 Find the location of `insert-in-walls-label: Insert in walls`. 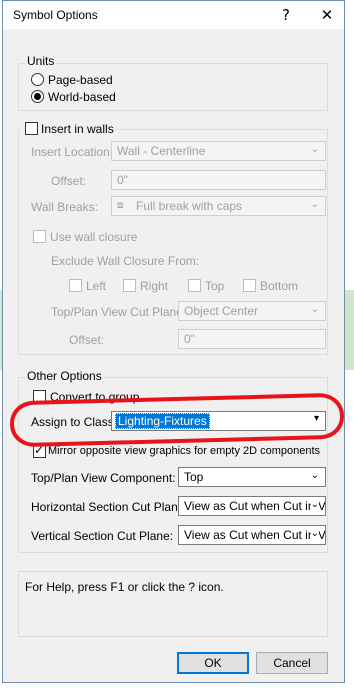

insert-in-walls-label: Insert in walls is located at coordinates (77, 129).